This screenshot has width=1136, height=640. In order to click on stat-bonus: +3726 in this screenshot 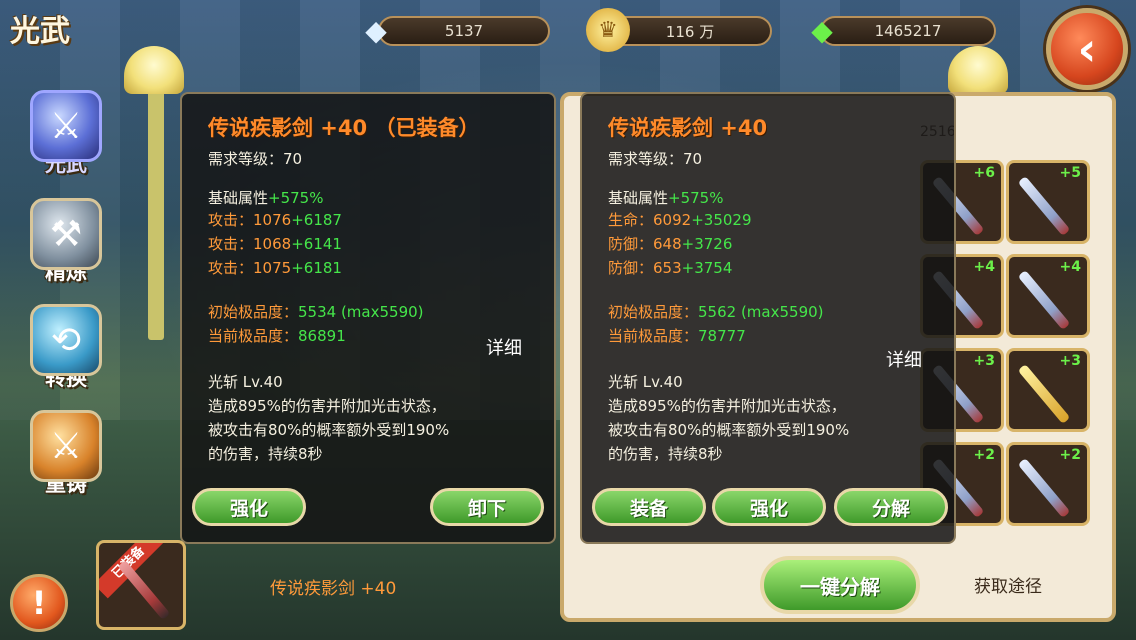, I will do `click(707, 244)`.